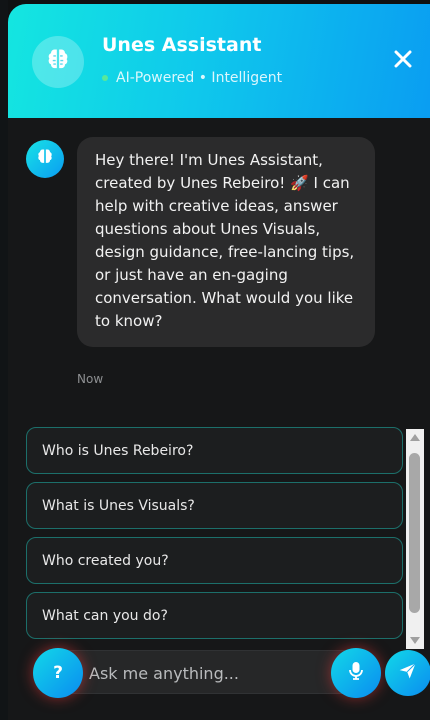 Image resolution: width=430 pixels, height=720 pixels. I want to click on scrollbar, so click(415, 539).